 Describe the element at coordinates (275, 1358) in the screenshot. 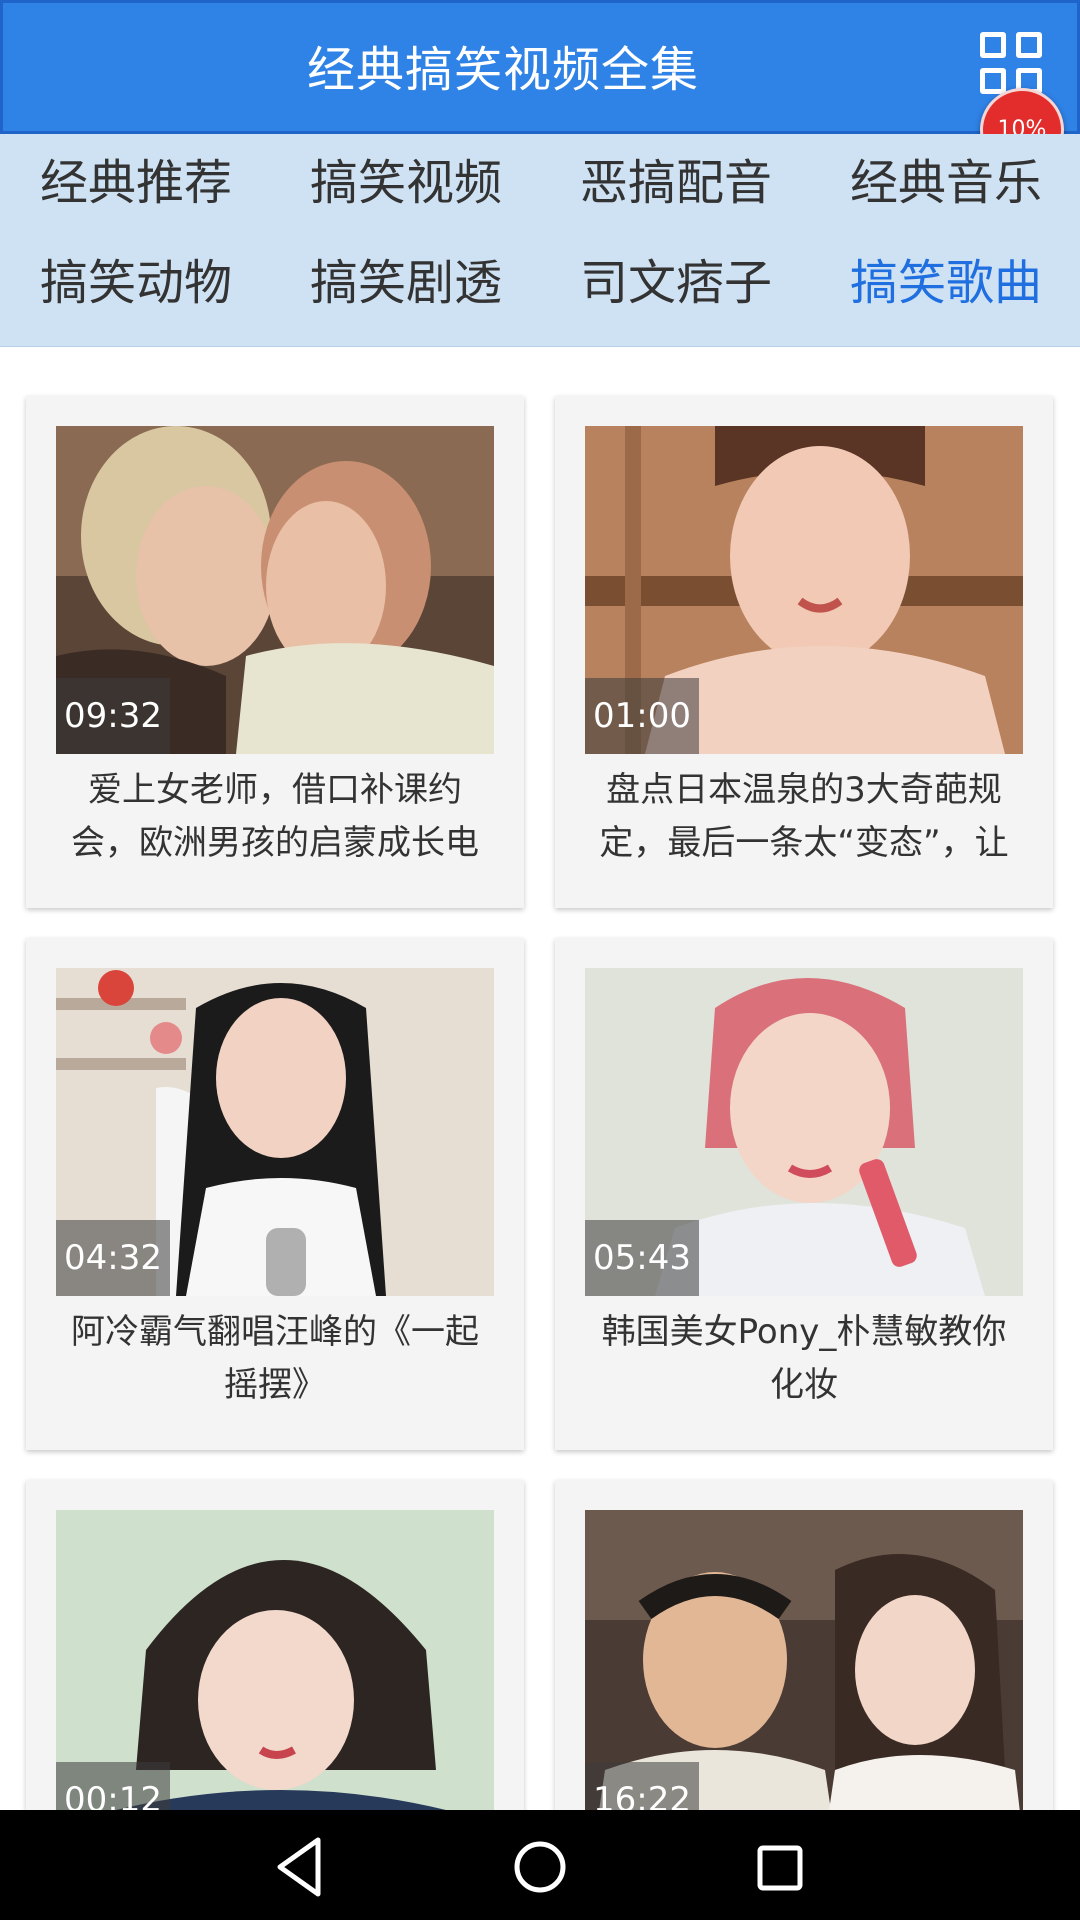

I see `video-title: 阿冷霸气翻唱汪峰的《一起摇摆》` at that location.